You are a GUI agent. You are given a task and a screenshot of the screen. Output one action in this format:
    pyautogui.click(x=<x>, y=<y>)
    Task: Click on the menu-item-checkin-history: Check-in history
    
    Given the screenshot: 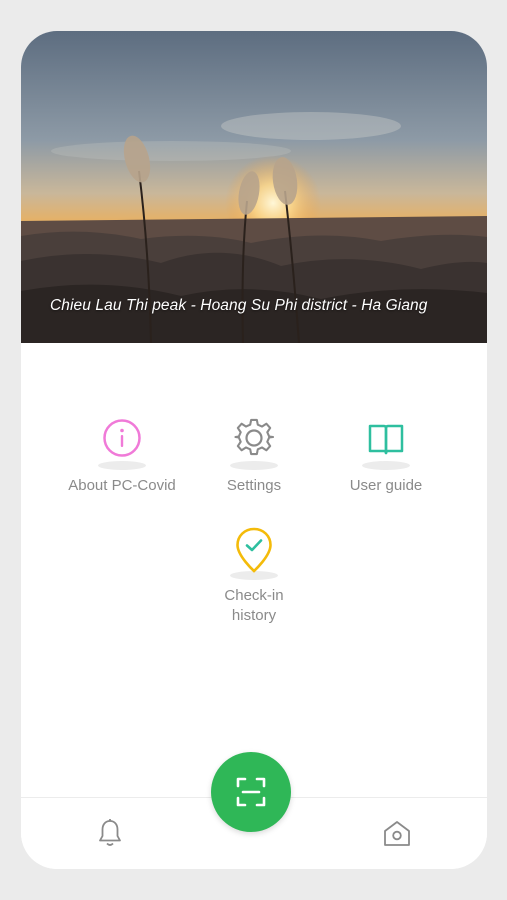 What is the action you would take?
    pyautogui.click(x=254, y=576)
    